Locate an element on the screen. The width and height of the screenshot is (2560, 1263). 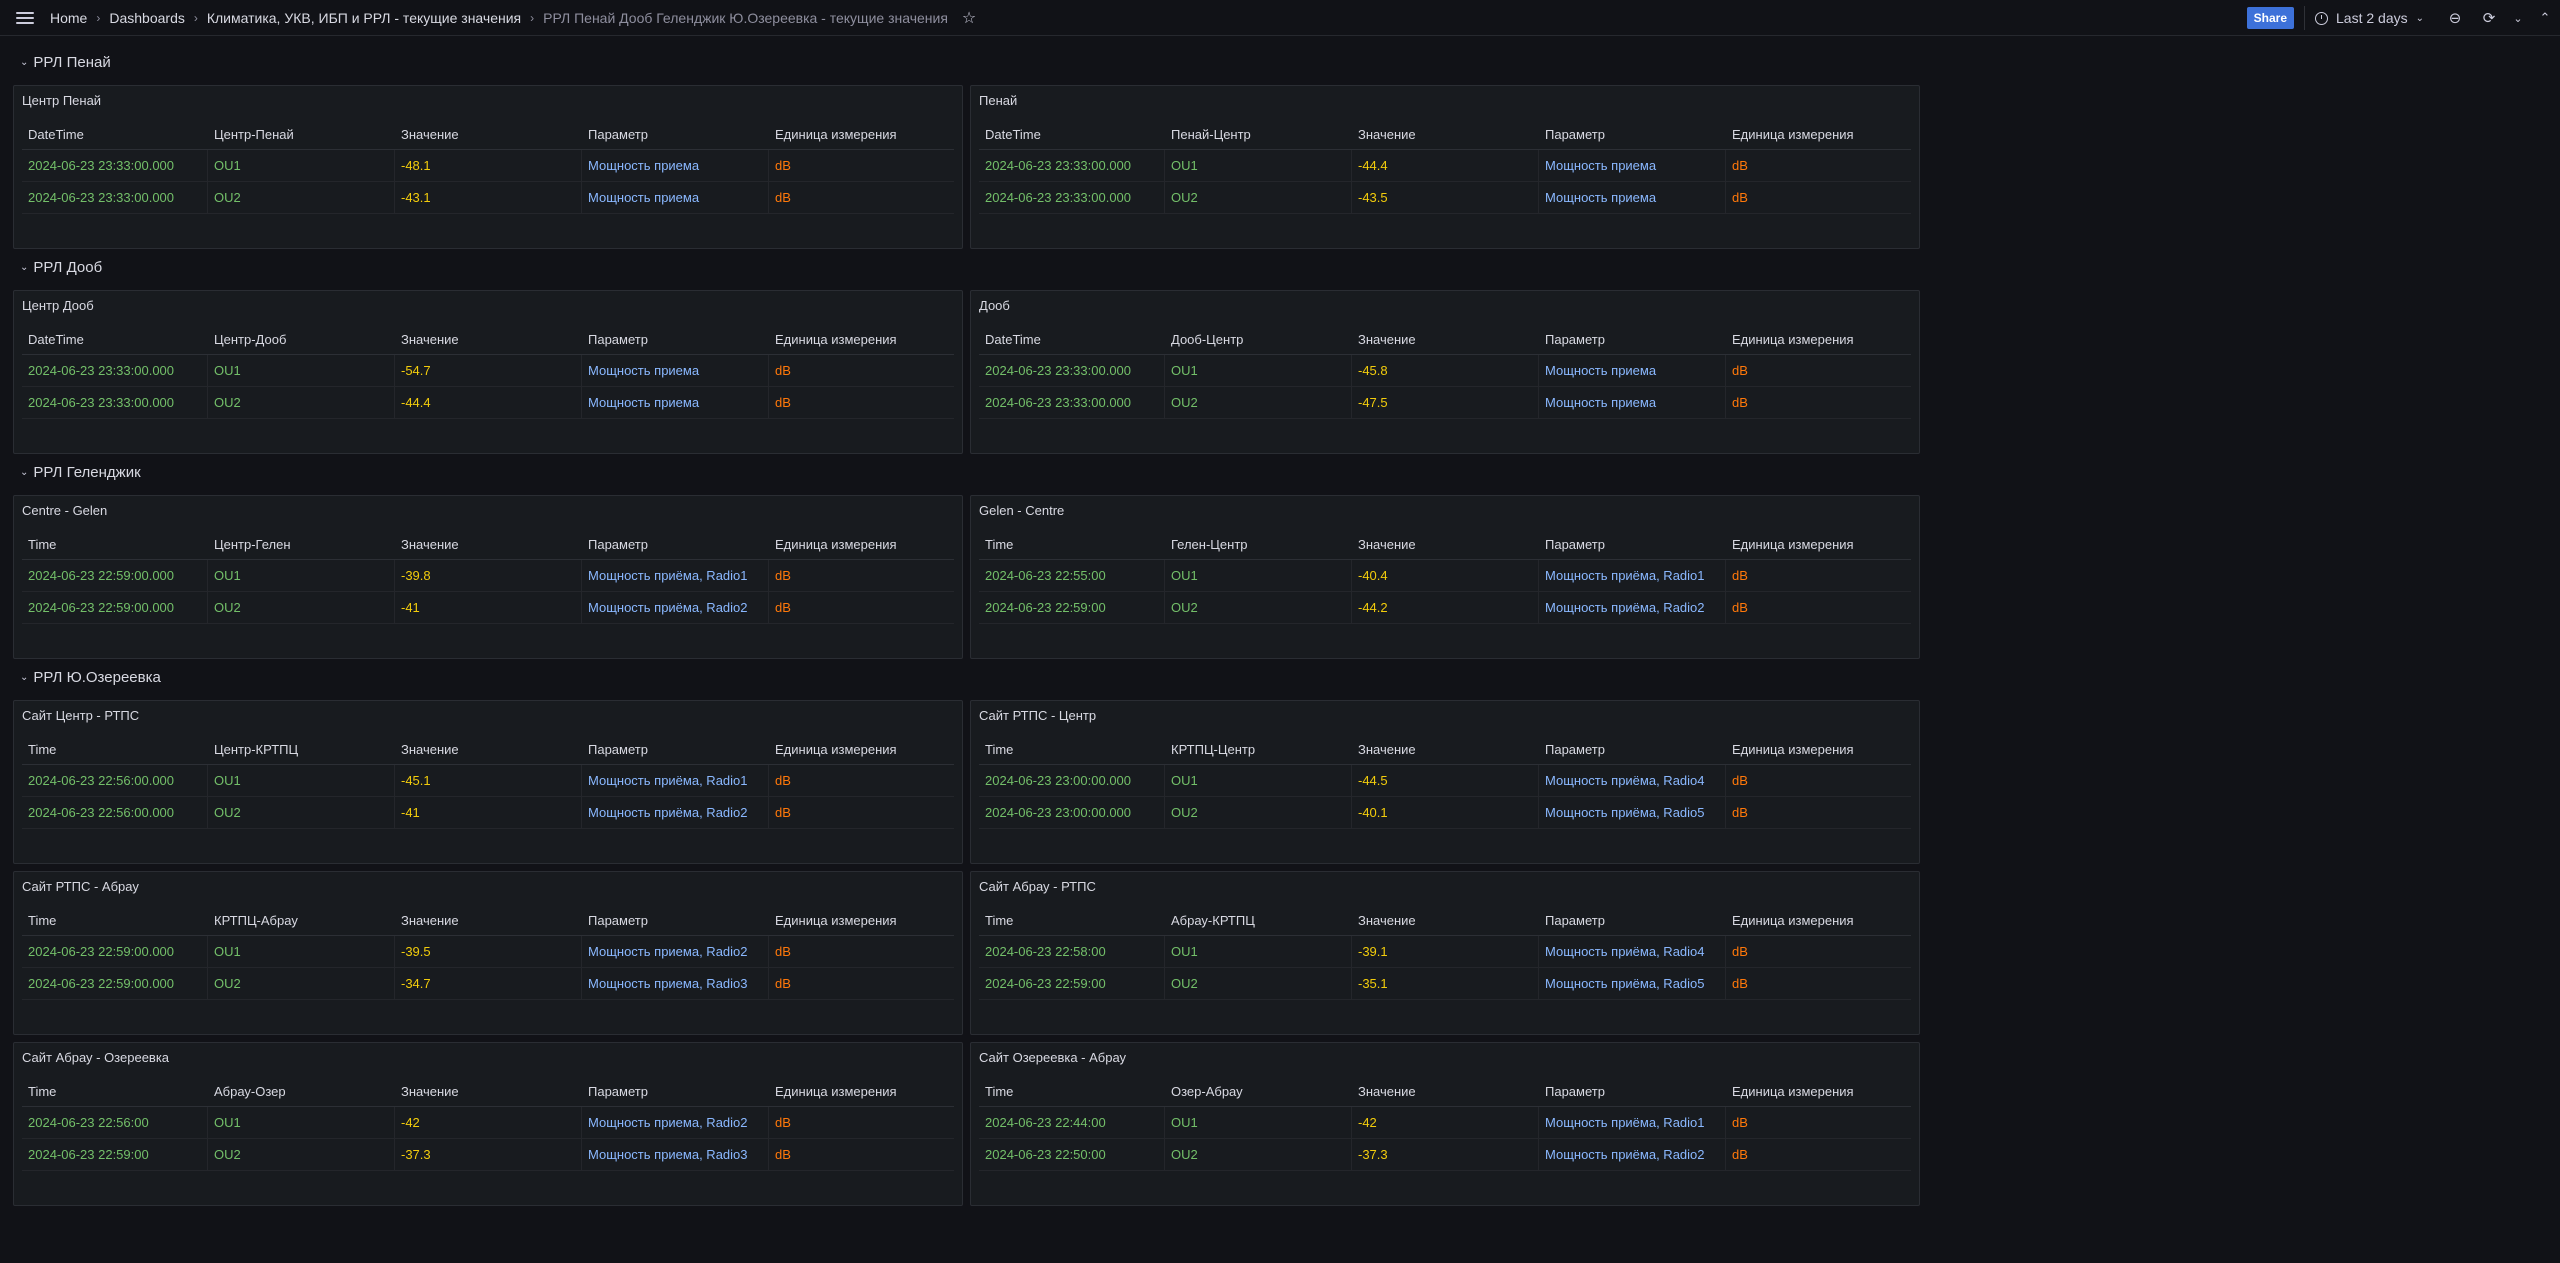
menu-icon is located at coordinates (25, 17).